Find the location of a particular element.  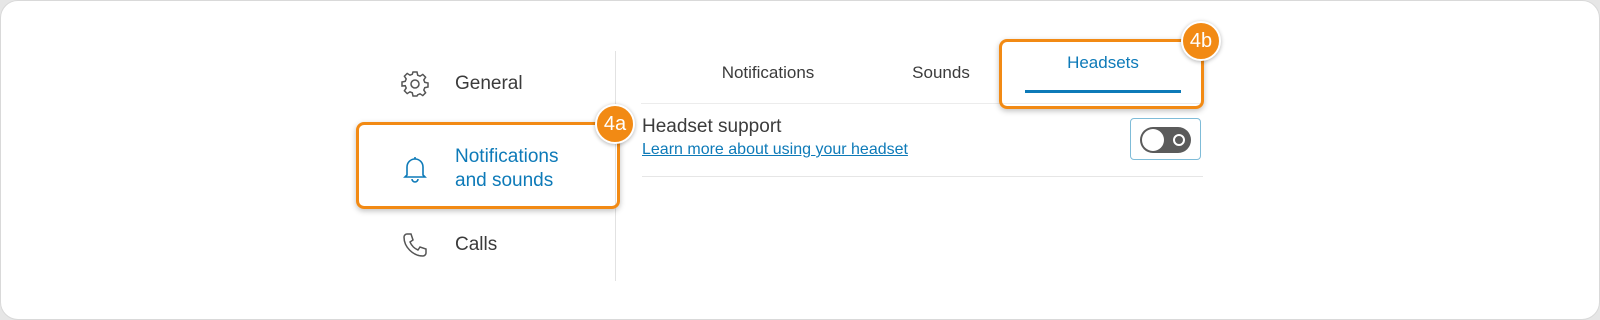

toggle-track is located at coordinates (1165, 140).